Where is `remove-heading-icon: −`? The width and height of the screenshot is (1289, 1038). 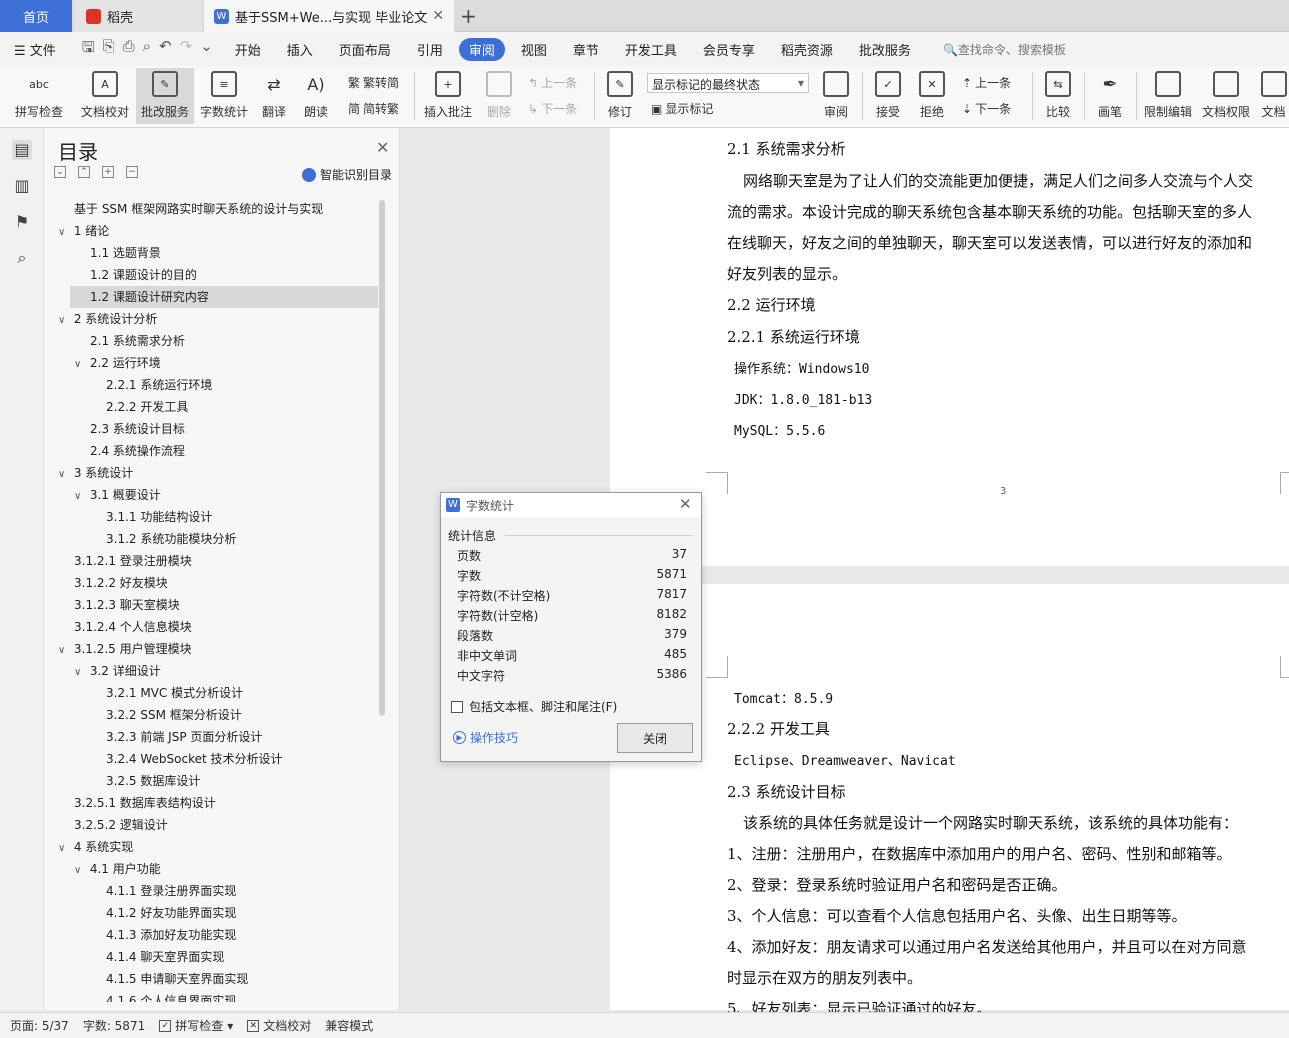
remove-heading-icon: − is located at coordinates (132, 172).